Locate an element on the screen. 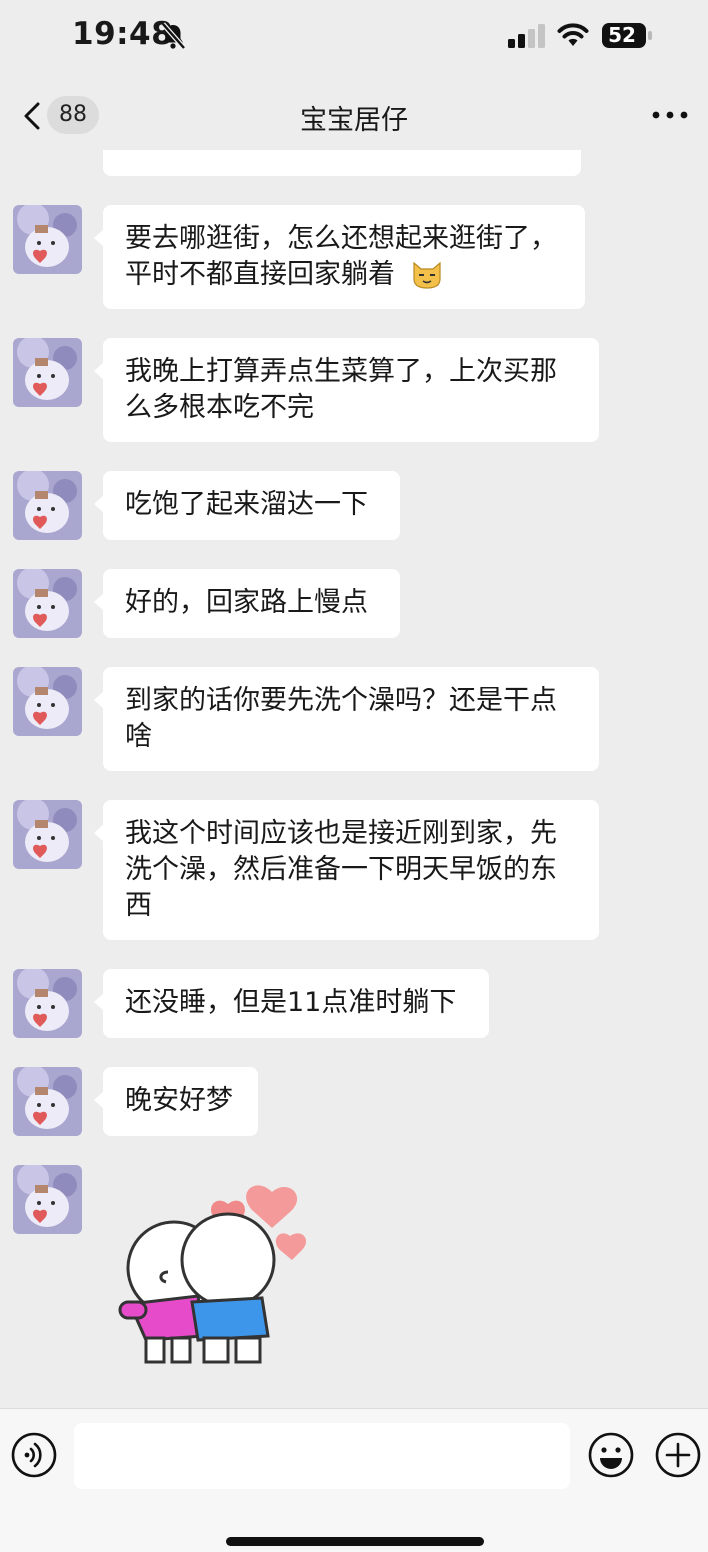 The height and width of the screenshot is (1552, 708). message-bubble: 还没睡，但是11点准时躺下 is located at coordinates (291, 1003).